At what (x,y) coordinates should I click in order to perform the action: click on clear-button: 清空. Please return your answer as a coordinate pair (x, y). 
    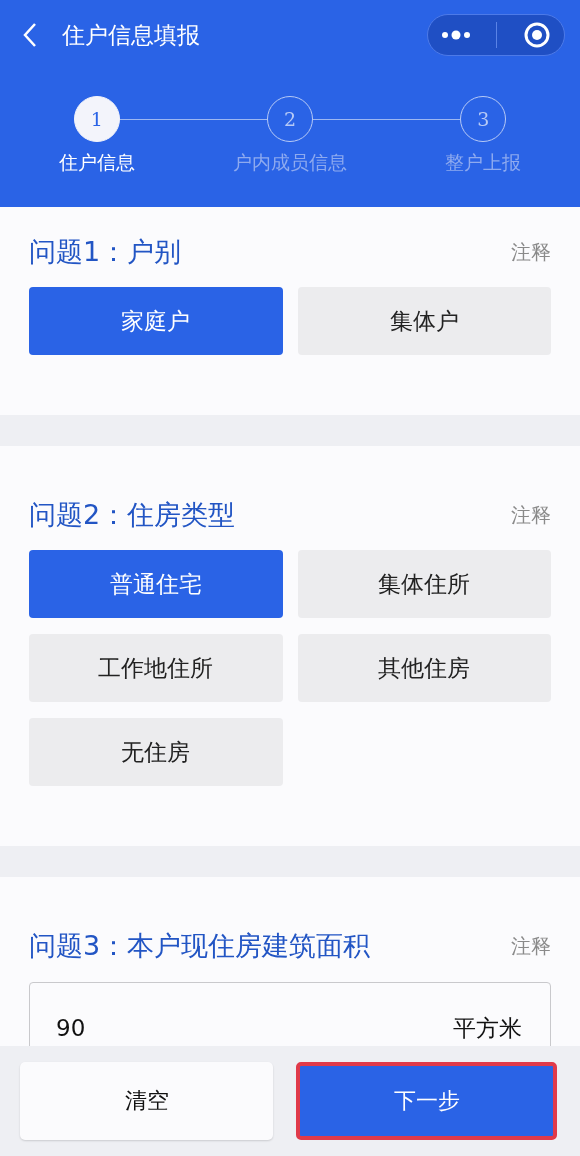
    Looking at the image, I should click on (146, 1101).